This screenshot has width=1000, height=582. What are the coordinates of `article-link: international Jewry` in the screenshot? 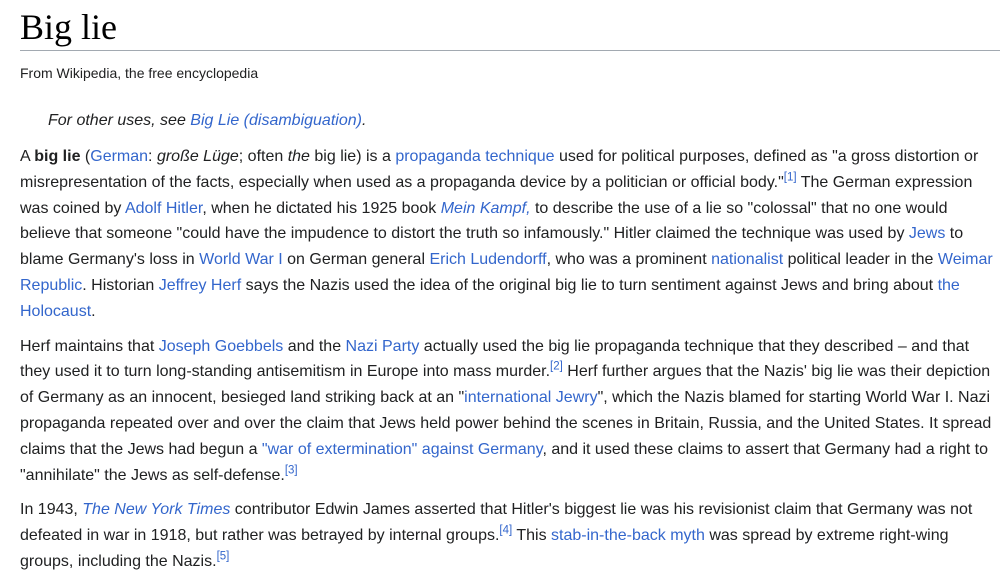 It's located at (530, 397).